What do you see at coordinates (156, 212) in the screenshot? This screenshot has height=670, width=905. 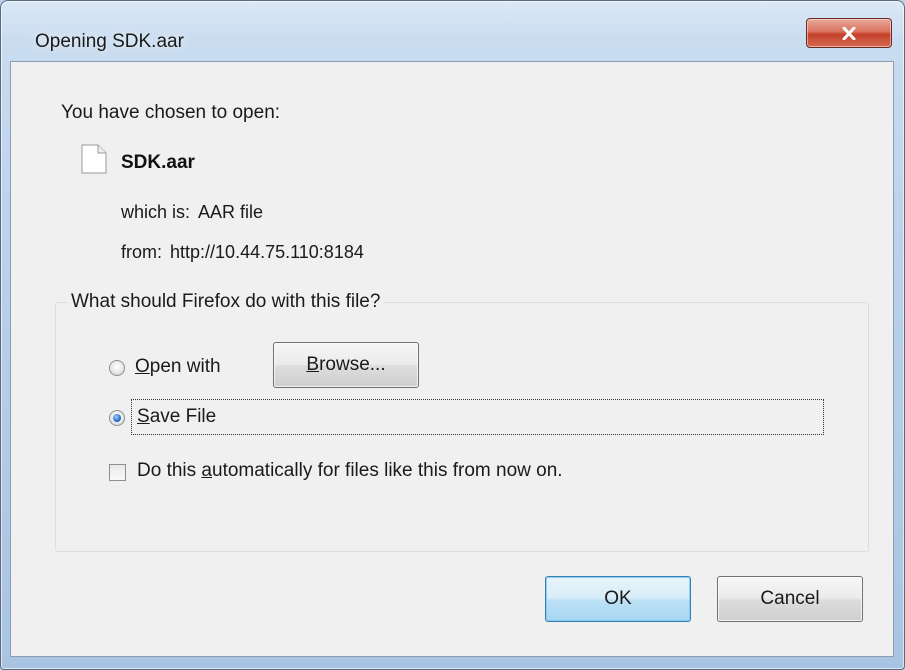 I see `which-is-label: which is:` at bounding box center [156, 212].